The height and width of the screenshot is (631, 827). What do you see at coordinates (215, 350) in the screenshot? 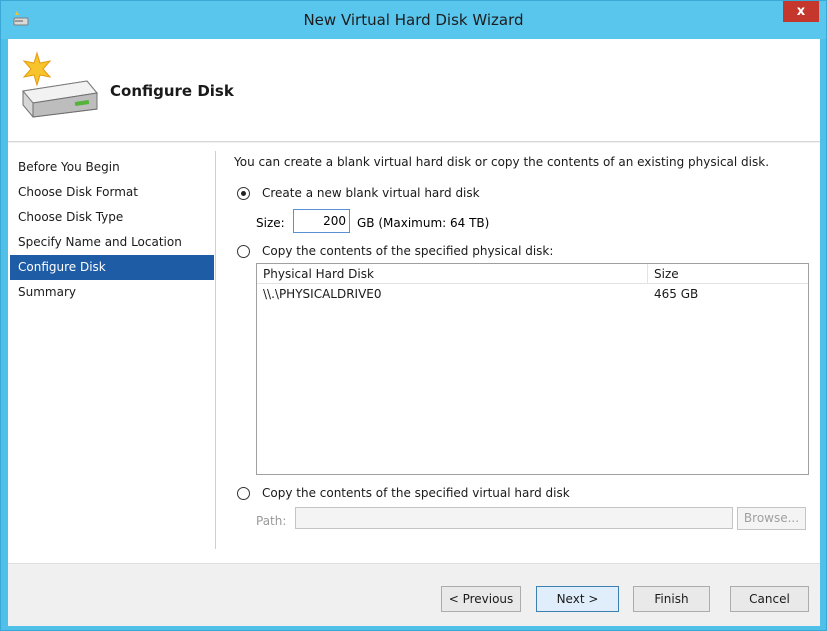
I see `steps-divider` at bounding box center [215, 350].